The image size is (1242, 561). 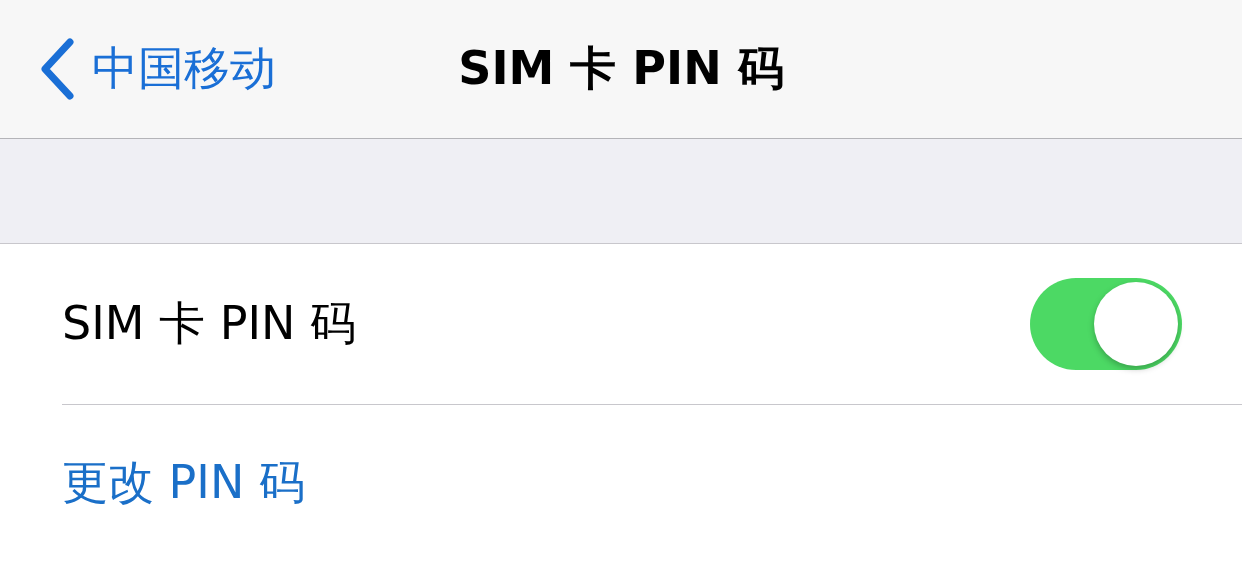 I want to click on chevron-left-icon, so click(x=57, y=69).